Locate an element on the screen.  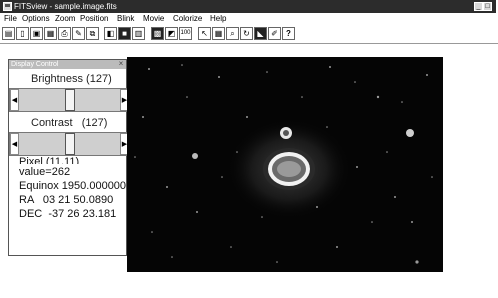
menu-file: File is located at coordinates (10, 19).